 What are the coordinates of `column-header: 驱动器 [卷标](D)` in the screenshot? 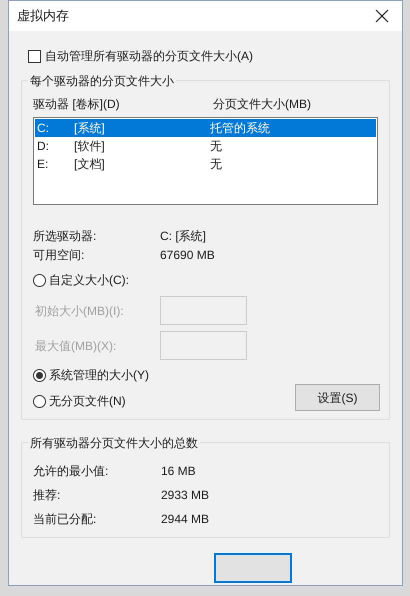 It's located at (77, 104).